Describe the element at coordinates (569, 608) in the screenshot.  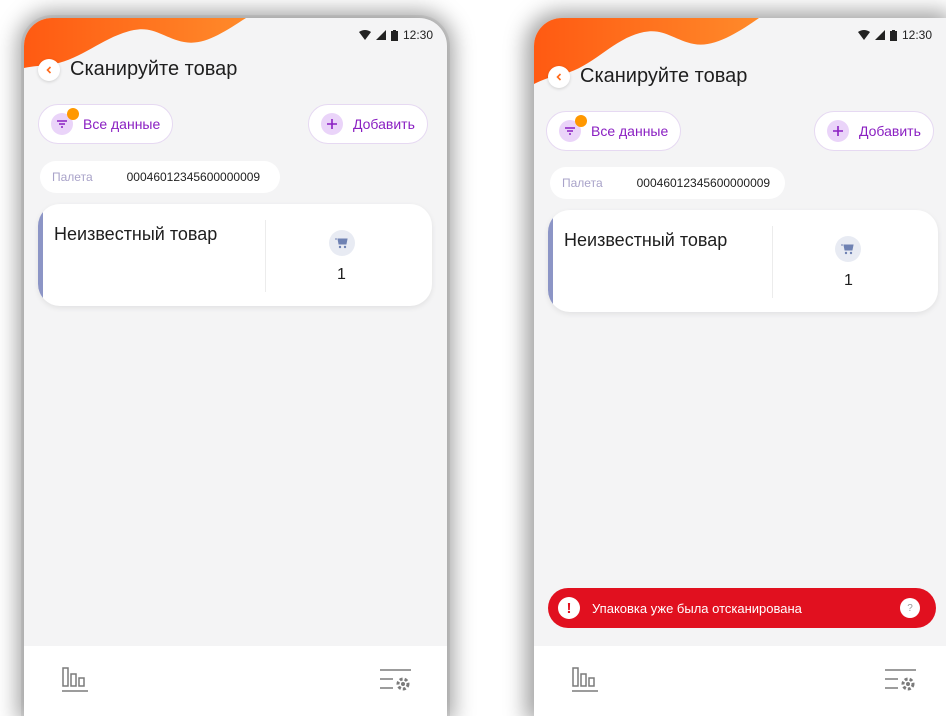
I see `warning-icon: !` at that location.